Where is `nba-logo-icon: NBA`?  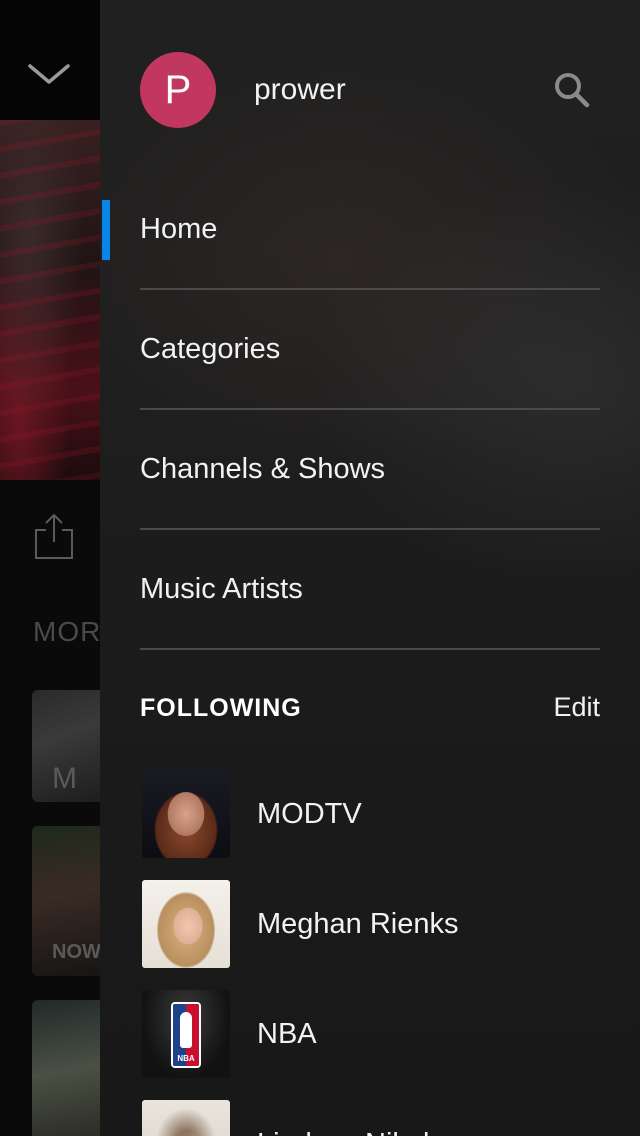
nba-logo-icon: NBA is located at coordinates (186, 1035).